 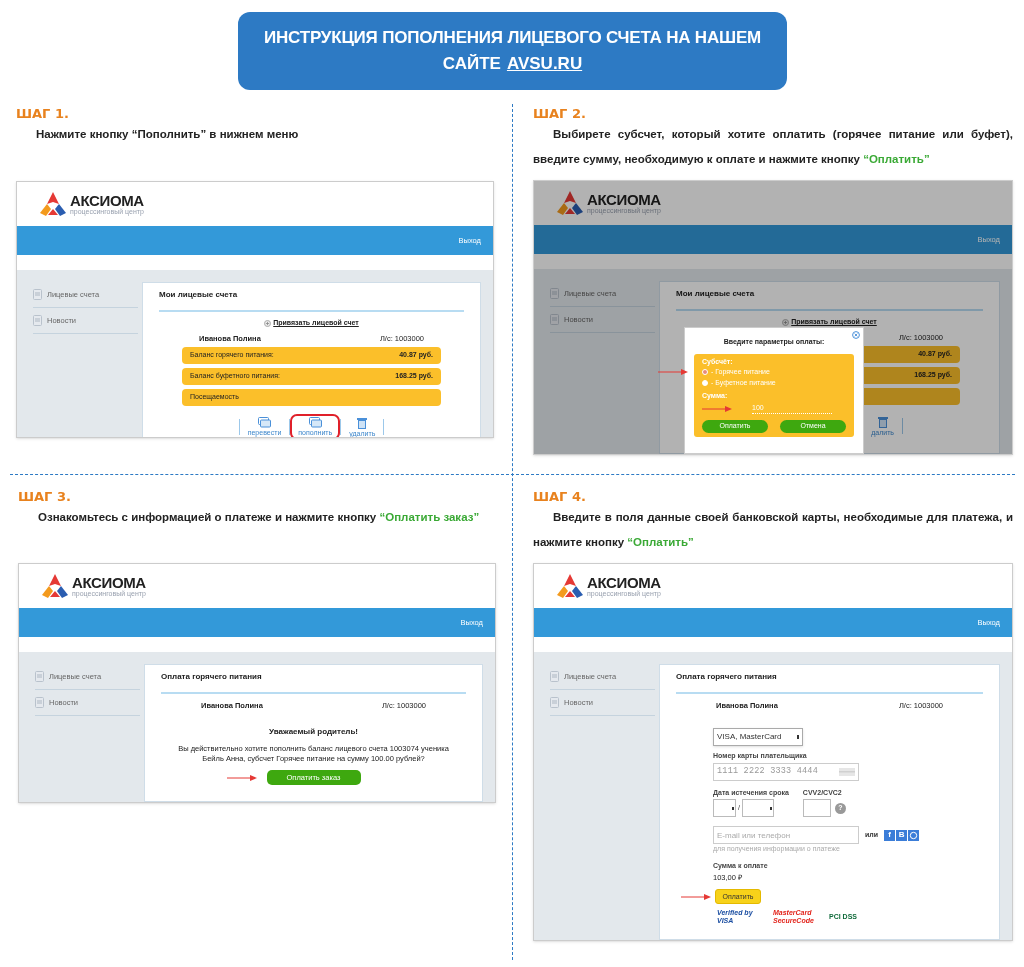 What do you see at coordinates (773, 147) in the screenshot?
I see `instruction-text: Выбирете субсчет, который хотите оплатить (горячее питание или буфет), введите сумму, необходимую к оплате и нажмите кнопку “Оплатить”` at bounding box center [773, 147].